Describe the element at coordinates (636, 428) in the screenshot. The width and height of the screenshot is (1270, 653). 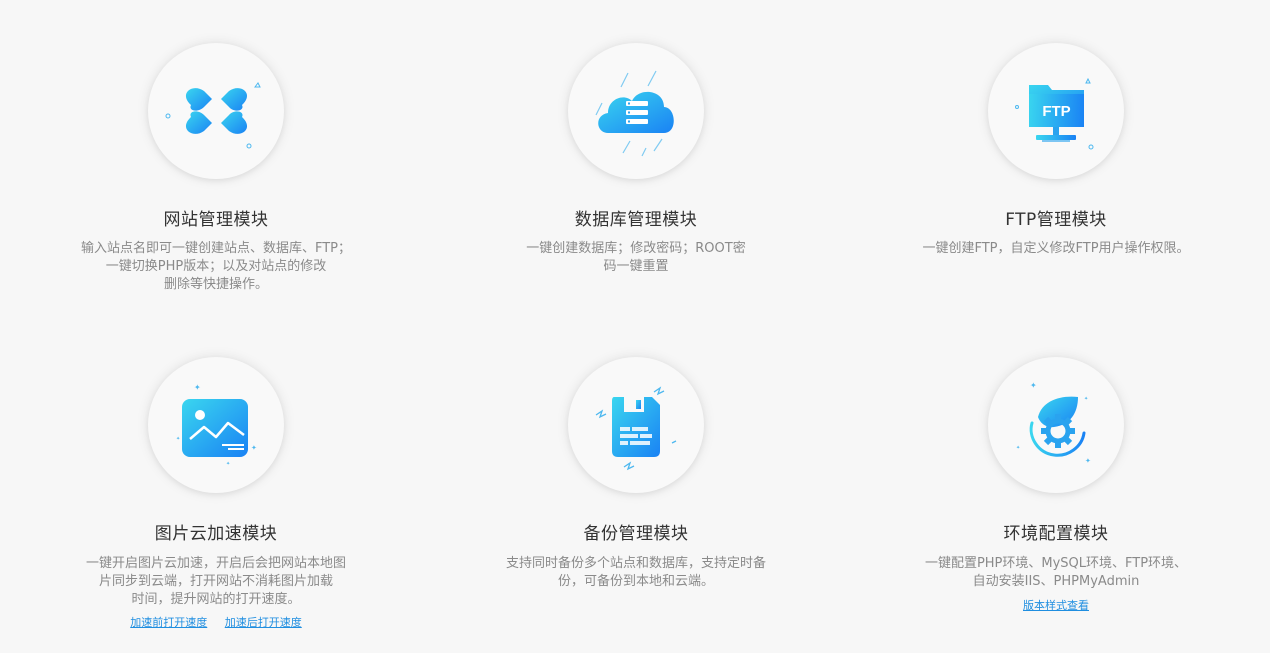
I see `floppy-disk-icon` at that location.